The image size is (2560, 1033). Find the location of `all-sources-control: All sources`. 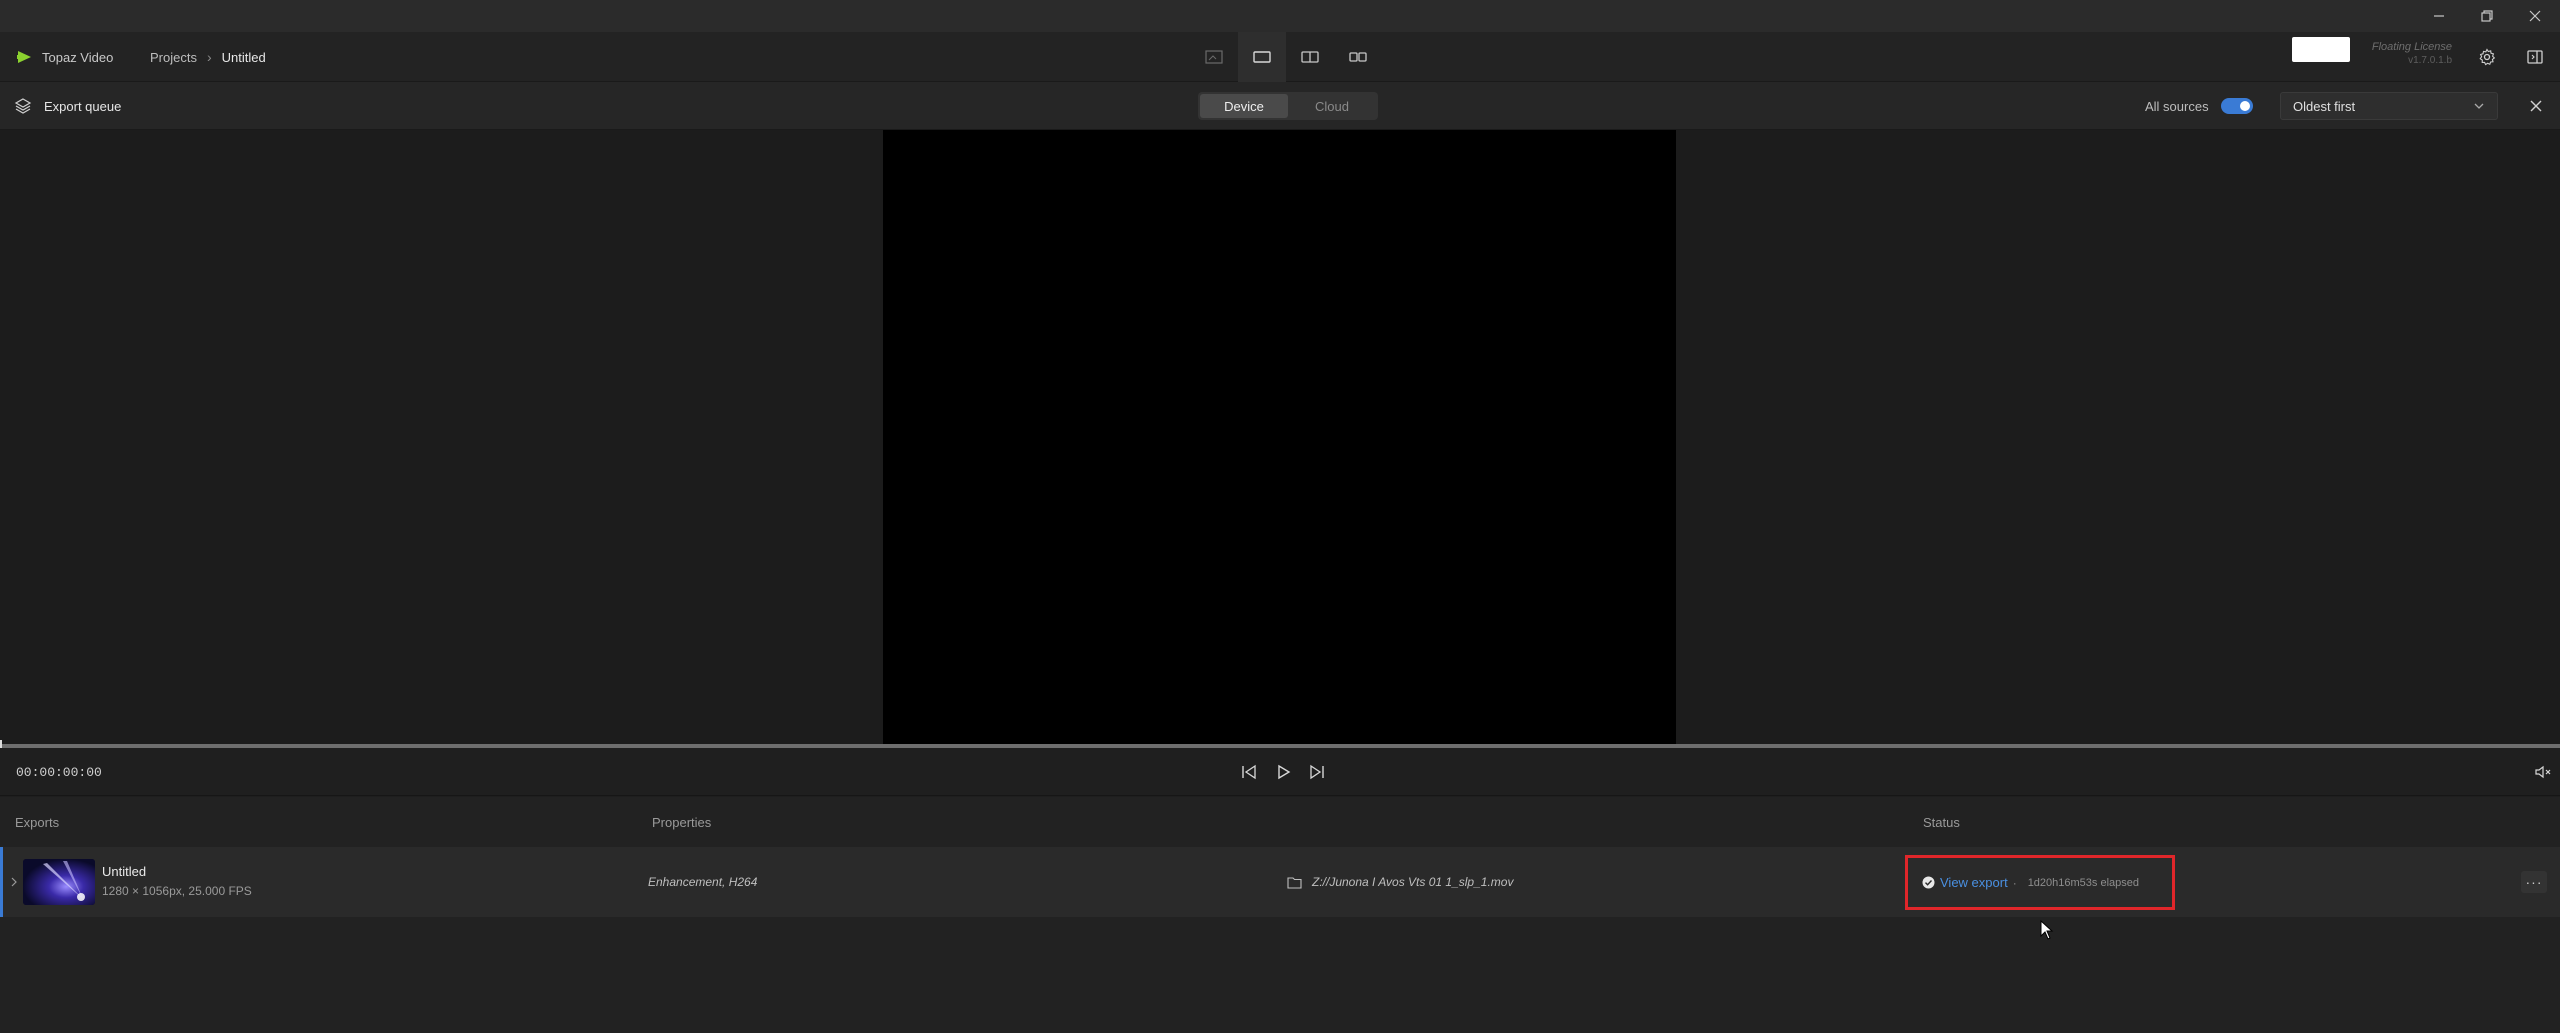

all-sources-control: All sources is located at coordinates (2199, 106).